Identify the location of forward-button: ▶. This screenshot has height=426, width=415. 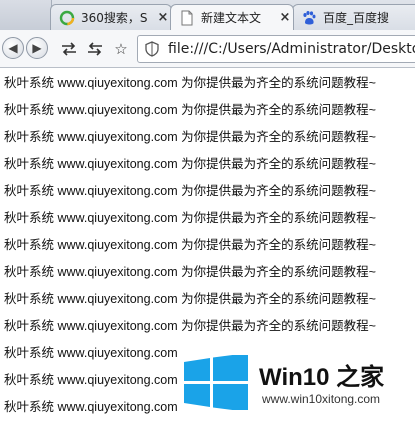
(37, 48).